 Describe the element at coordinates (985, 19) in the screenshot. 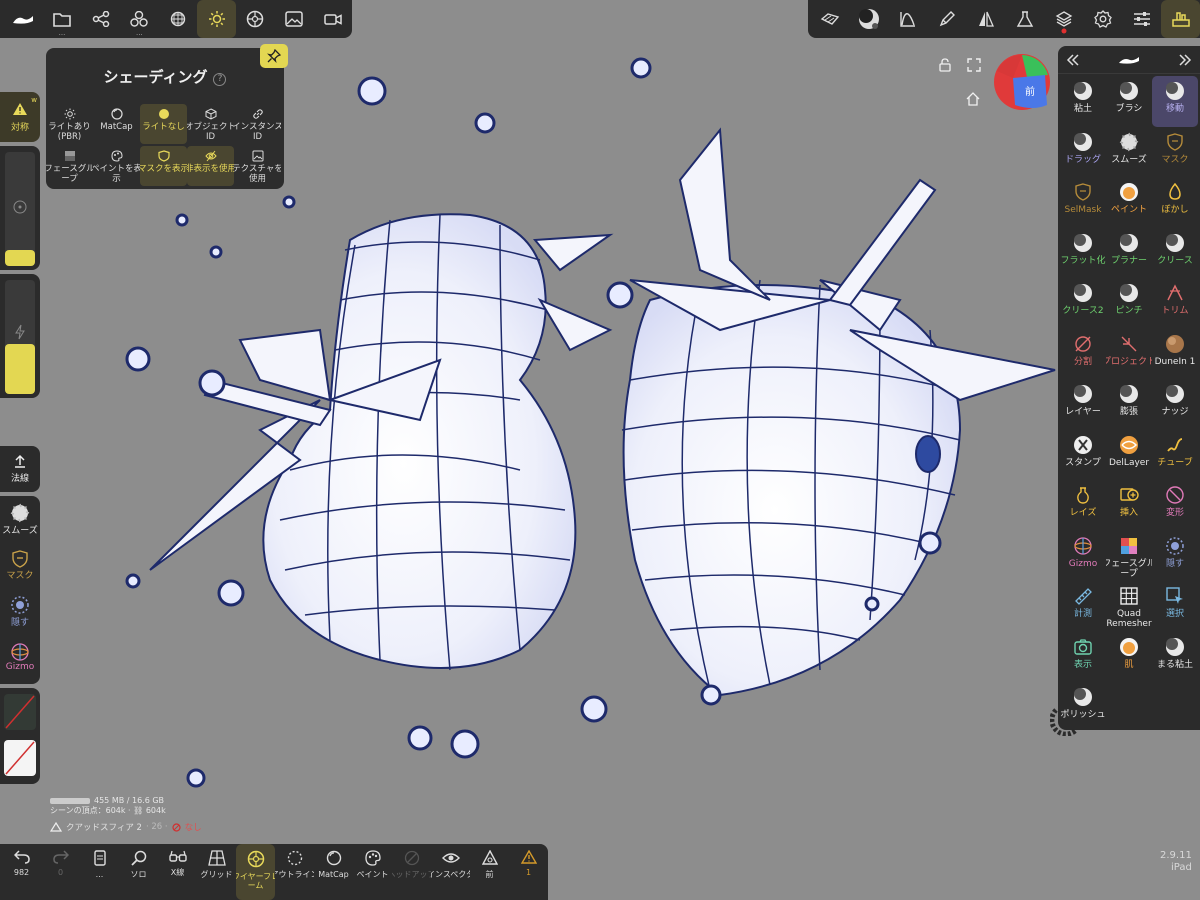

I see `symmetry-top-button` at that location.